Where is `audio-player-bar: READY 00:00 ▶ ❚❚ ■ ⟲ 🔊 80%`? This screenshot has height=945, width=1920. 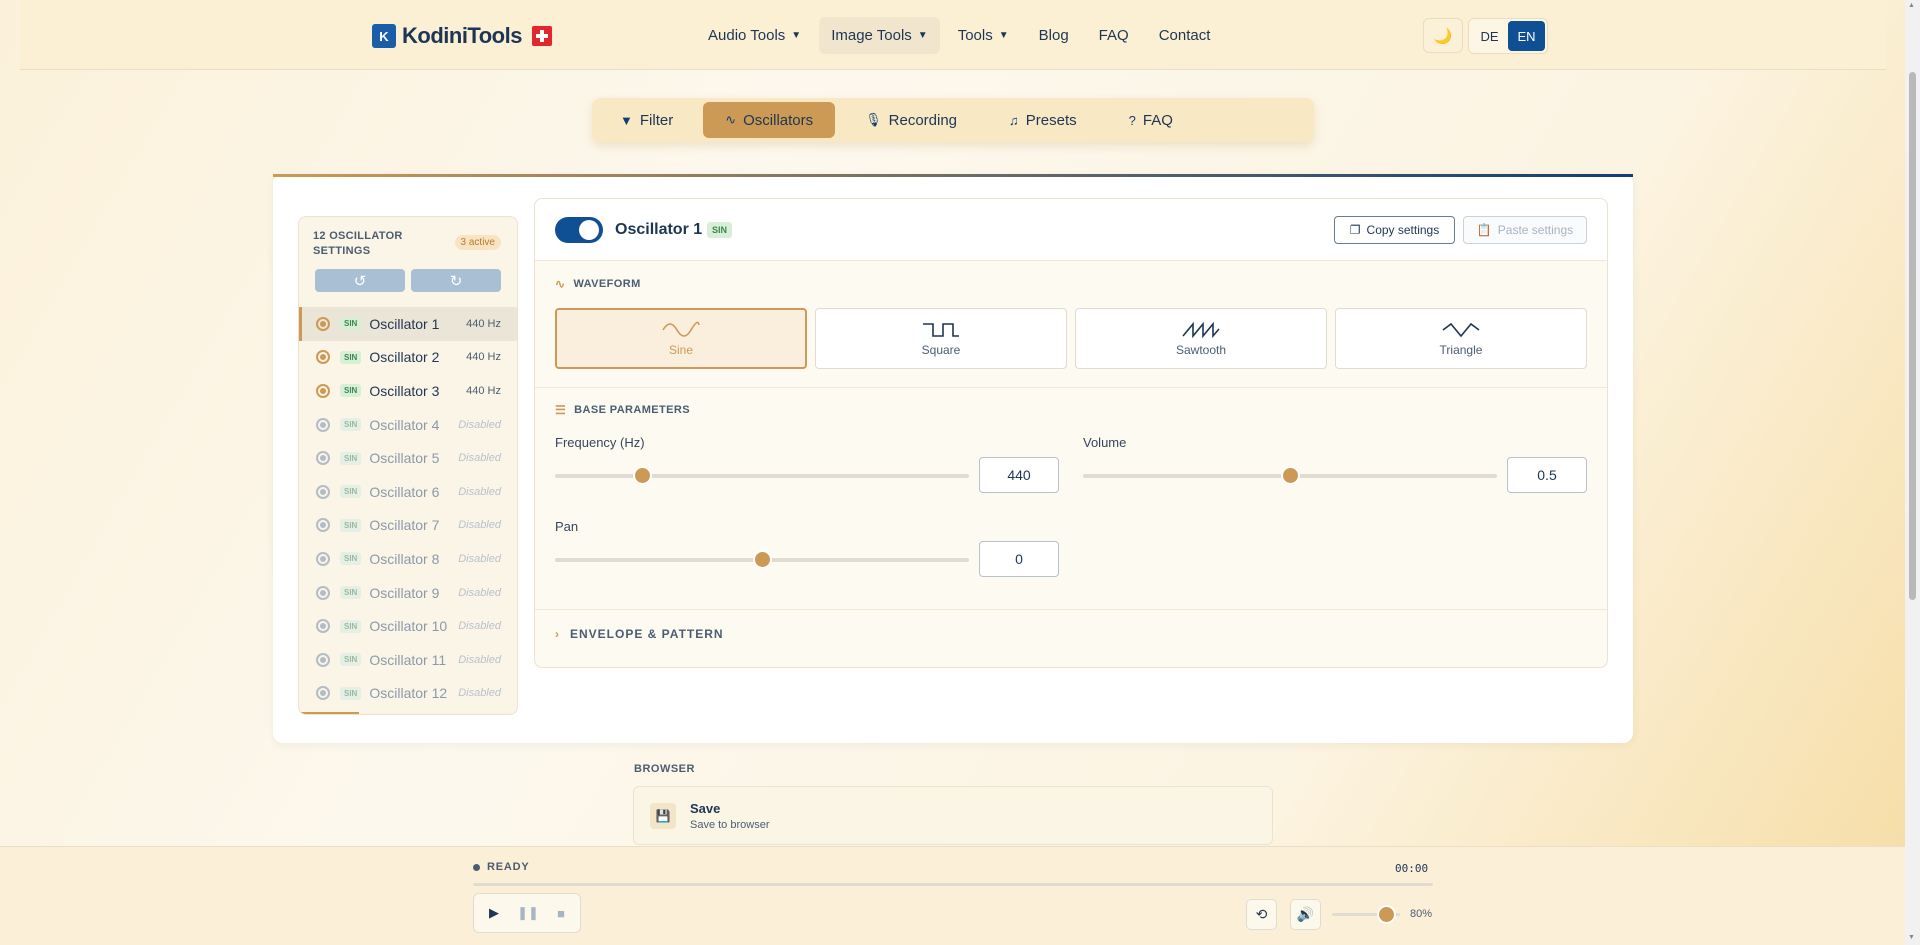
audio-player-bar: READY 00:00 ▶ ❚❚ ■ ⟲ 🔊 80% is located at coordinates (952, 895).